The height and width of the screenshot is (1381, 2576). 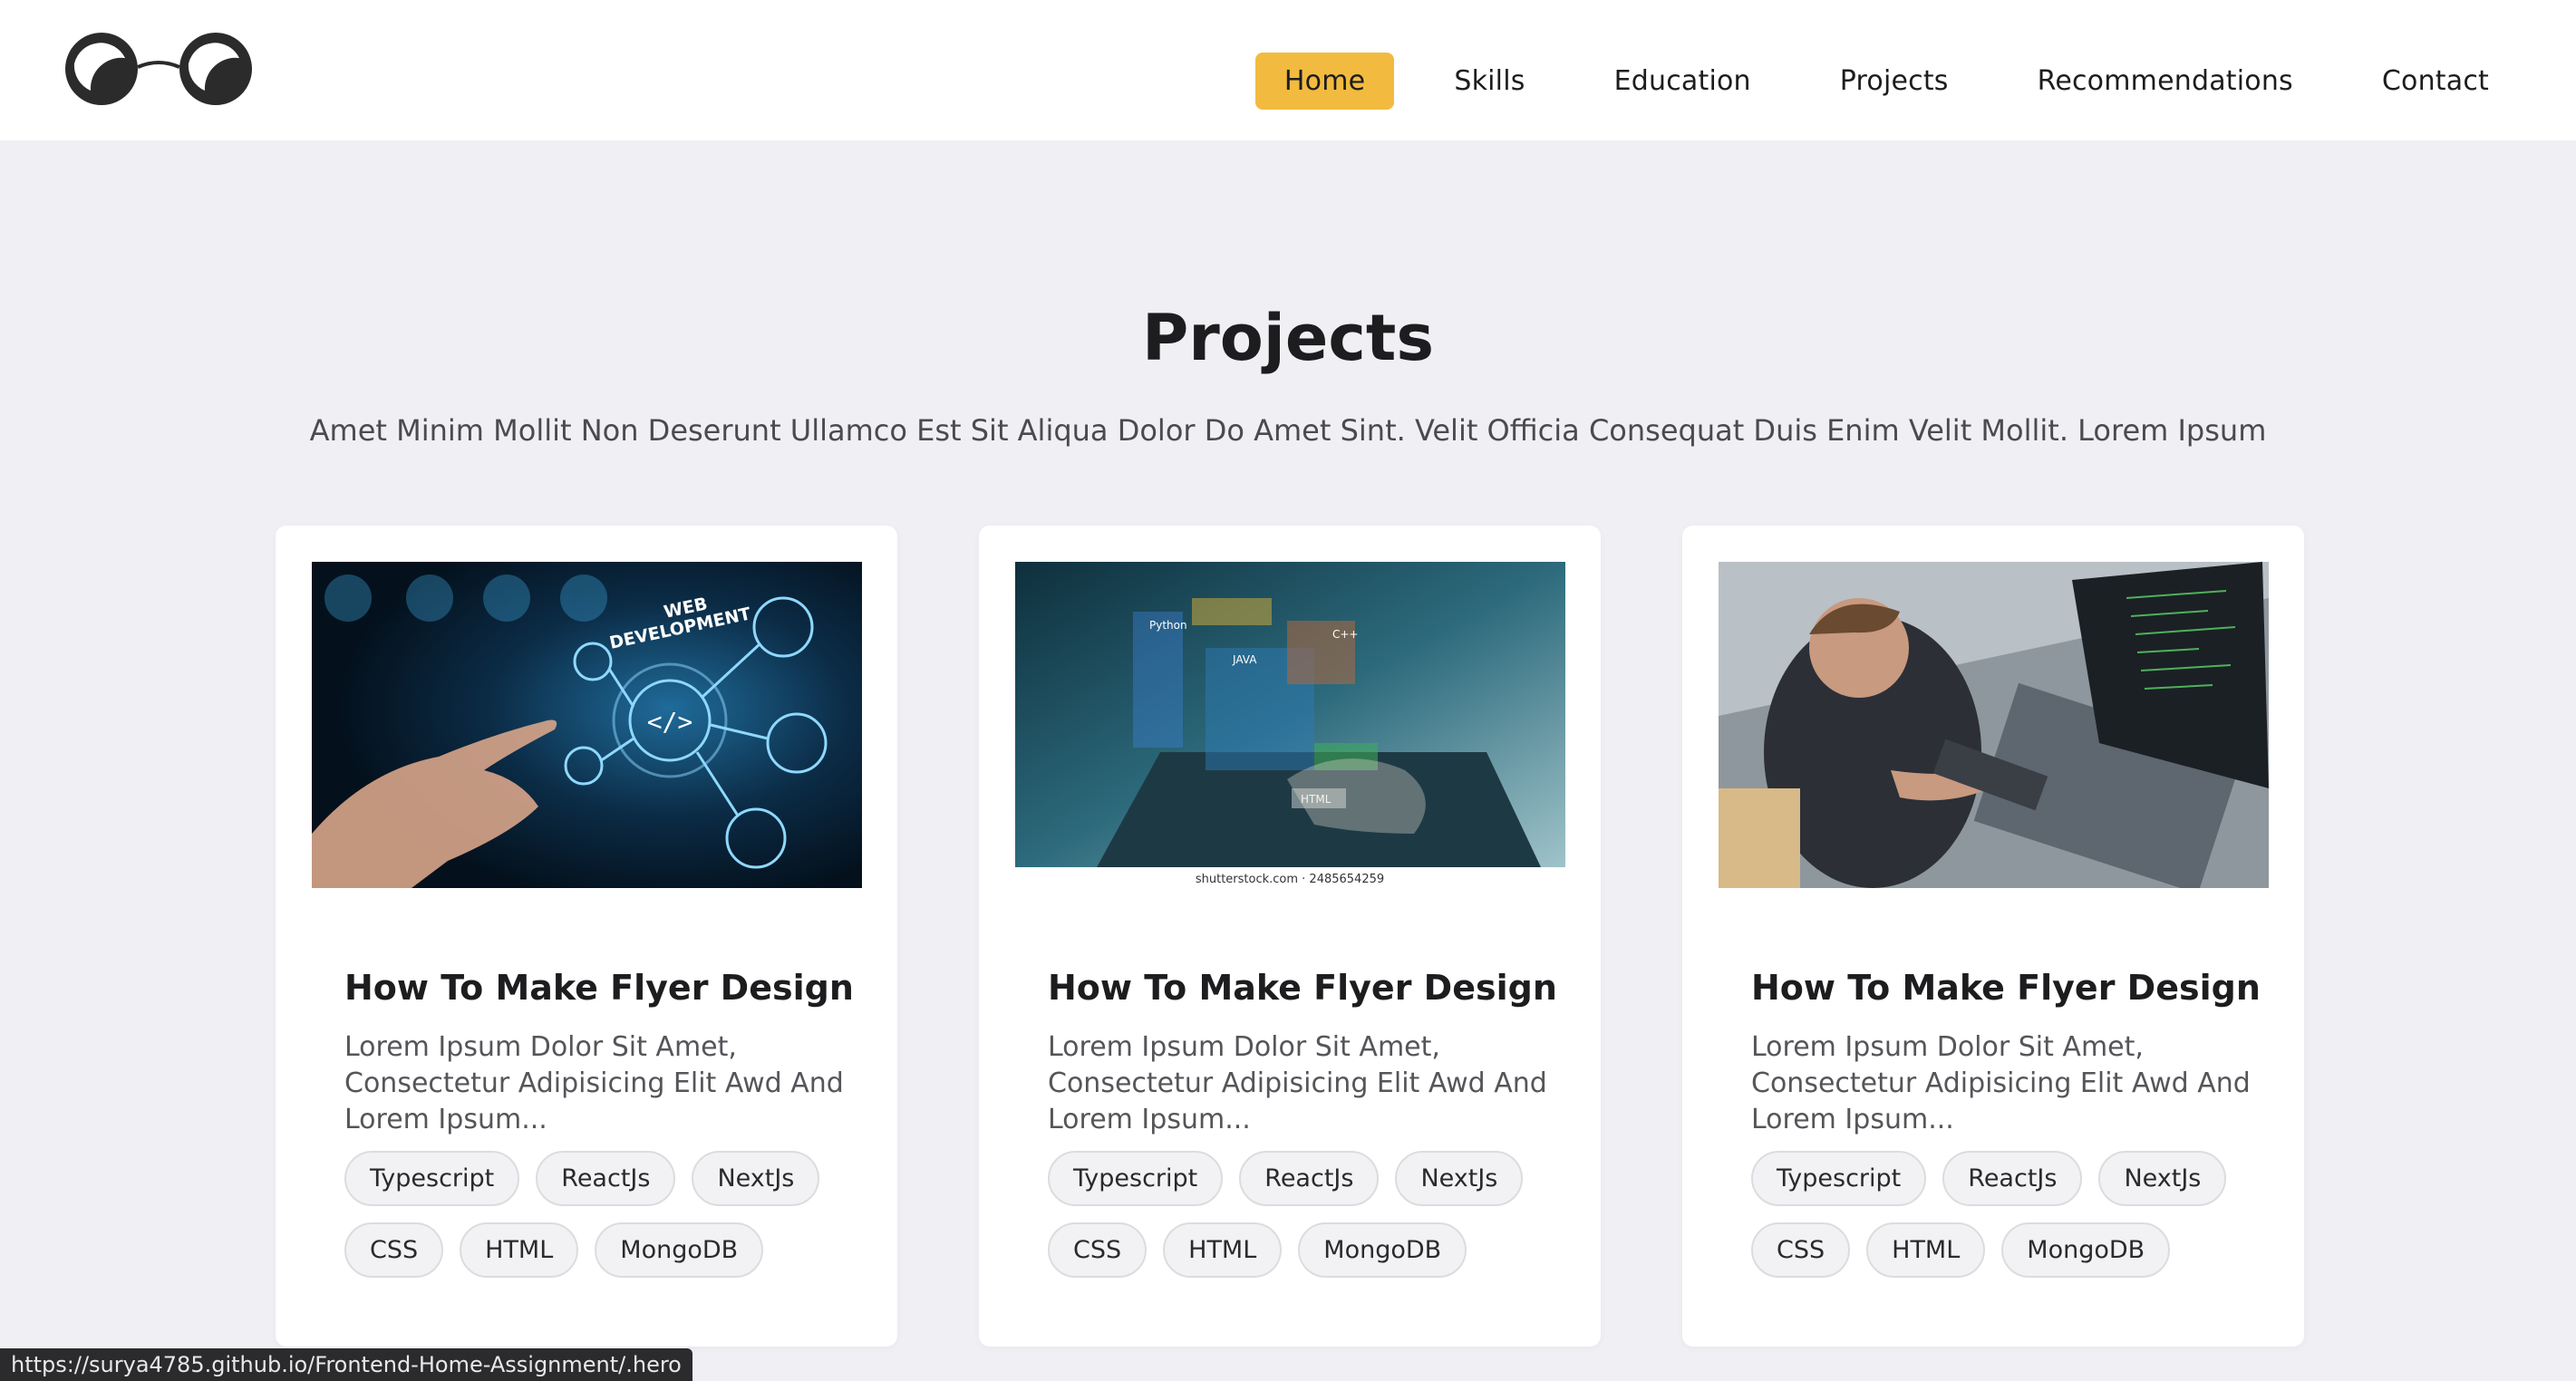 What do you see at coordinates (2435, 81) in the screenshot?
I see `nav-contact: Contact` at bounding box center [2435, 81].